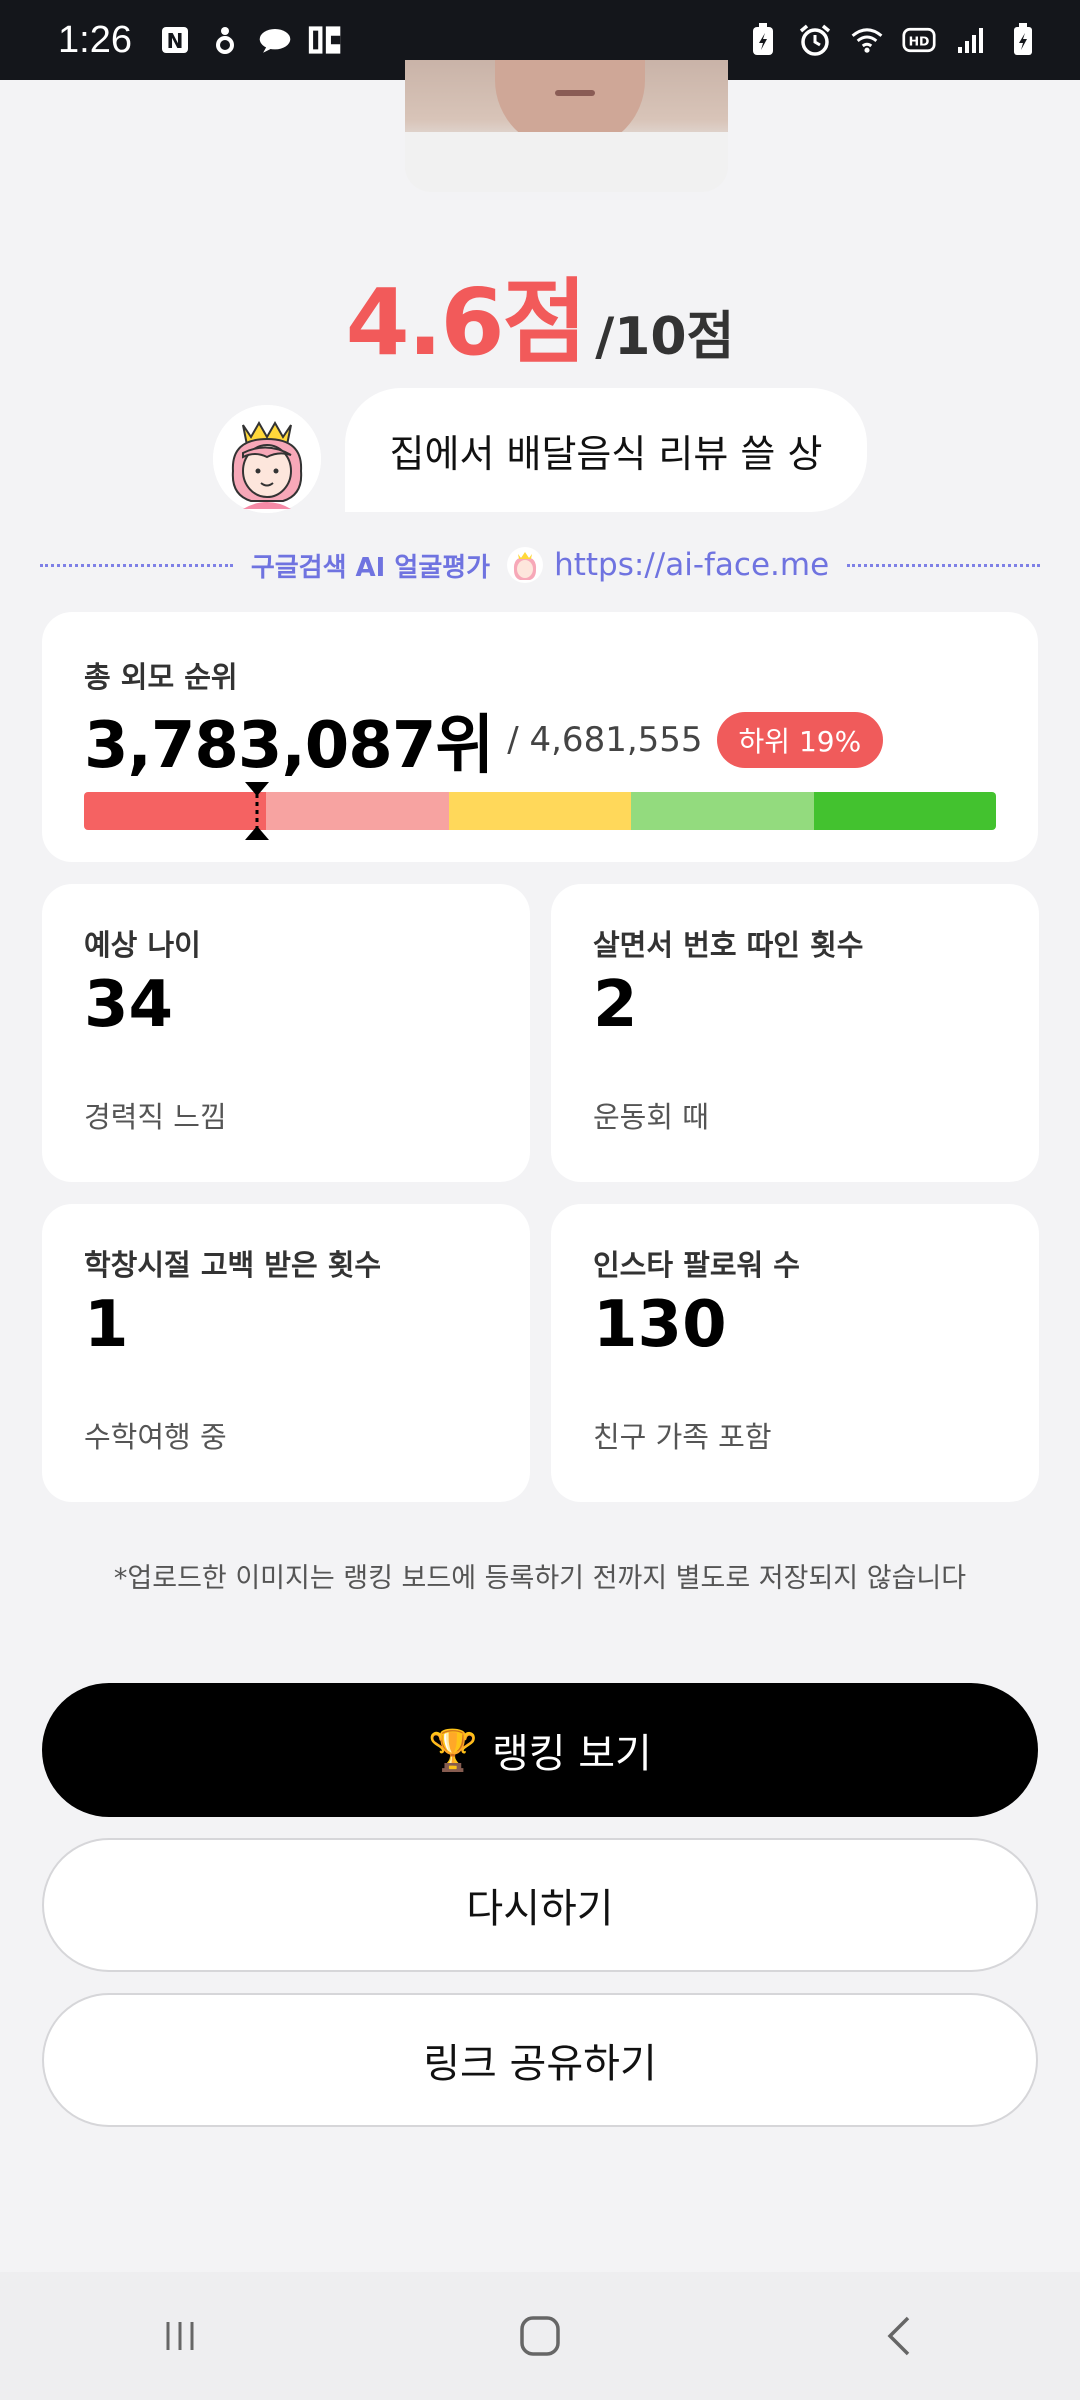 The image size is (1080, 2400). I want to click on system-icons: HD, so click(893, 40).